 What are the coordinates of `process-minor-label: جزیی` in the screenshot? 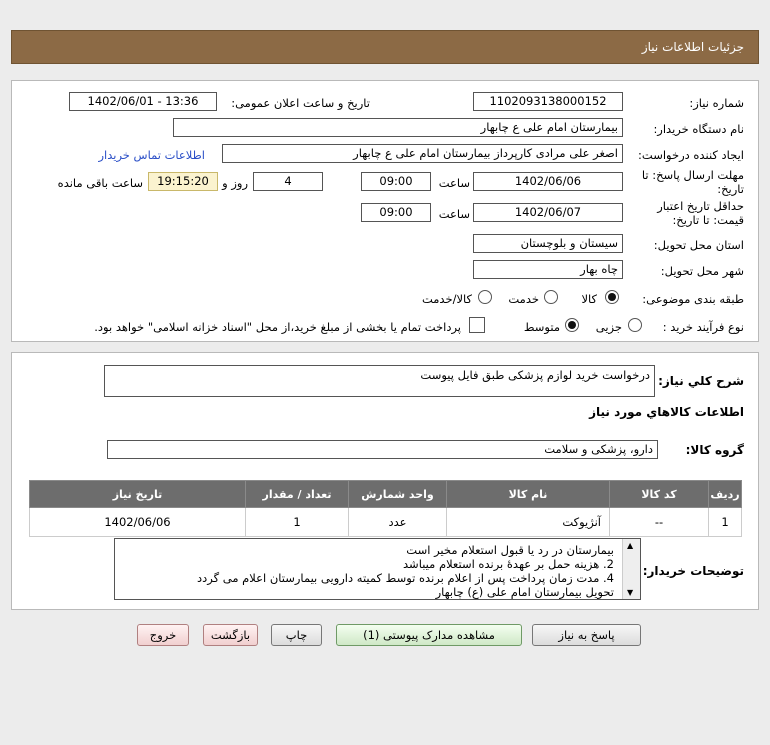 It's located at (608, 327).